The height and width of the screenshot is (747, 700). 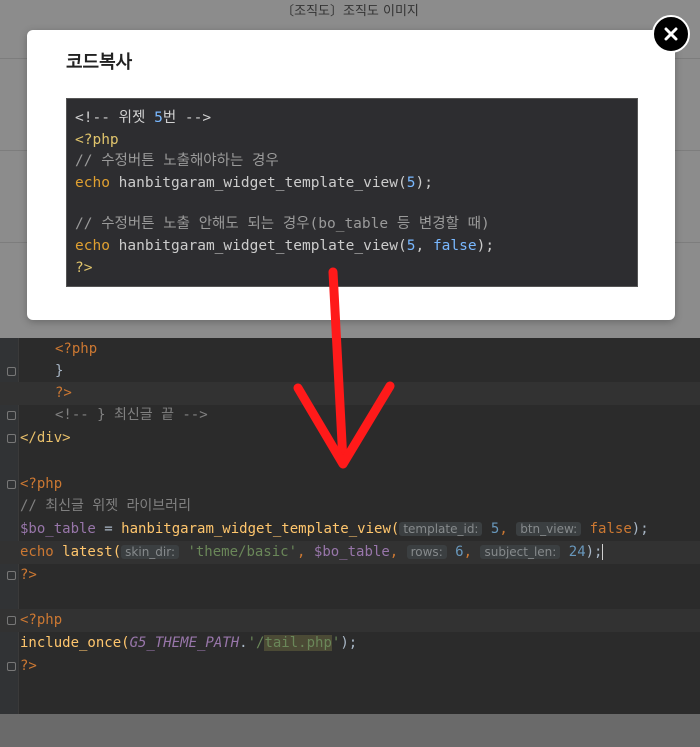 What do you see at coordinates (344, 368) in the screenshot?
I see `red-arrow-icon` at bounding box center [344, 368].